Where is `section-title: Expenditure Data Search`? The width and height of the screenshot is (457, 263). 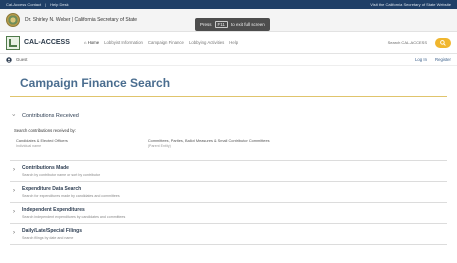
section-title: Expenditure Data Search is located at coordinates (52, 189).